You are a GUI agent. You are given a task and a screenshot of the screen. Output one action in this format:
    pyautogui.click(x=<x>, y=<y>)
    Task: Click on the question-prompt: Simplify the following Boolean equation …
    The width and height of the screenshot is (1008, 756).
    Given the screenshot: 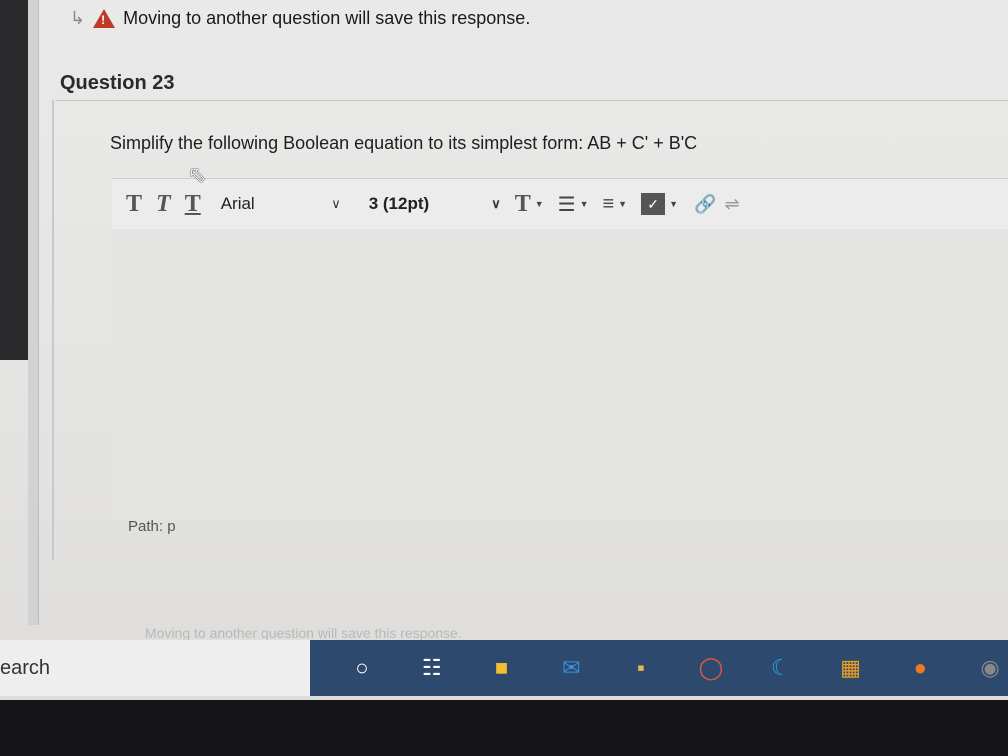 What is the action you would take?
    pyautogui.click(x=404, y=143)
    